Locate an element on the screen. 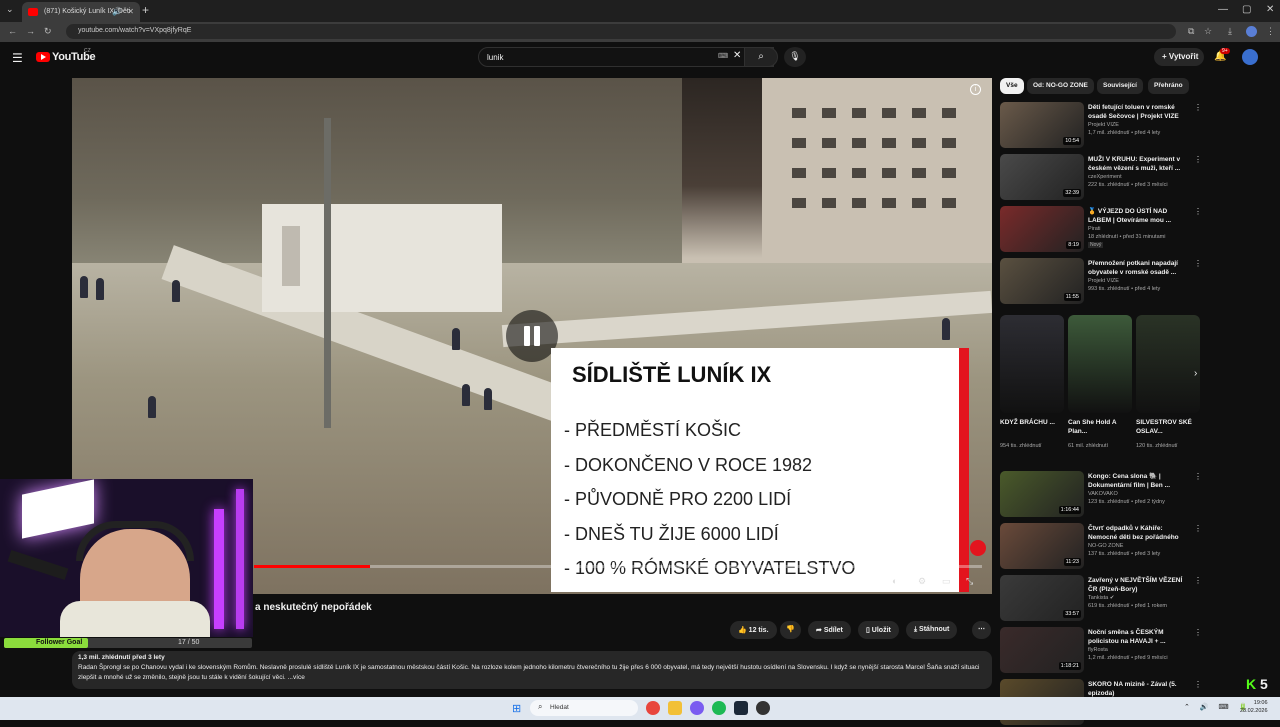 The height and width of the screenshot is (727, 1280). video-thumbnail: 10:54 is located at coordinates (1042, 125).